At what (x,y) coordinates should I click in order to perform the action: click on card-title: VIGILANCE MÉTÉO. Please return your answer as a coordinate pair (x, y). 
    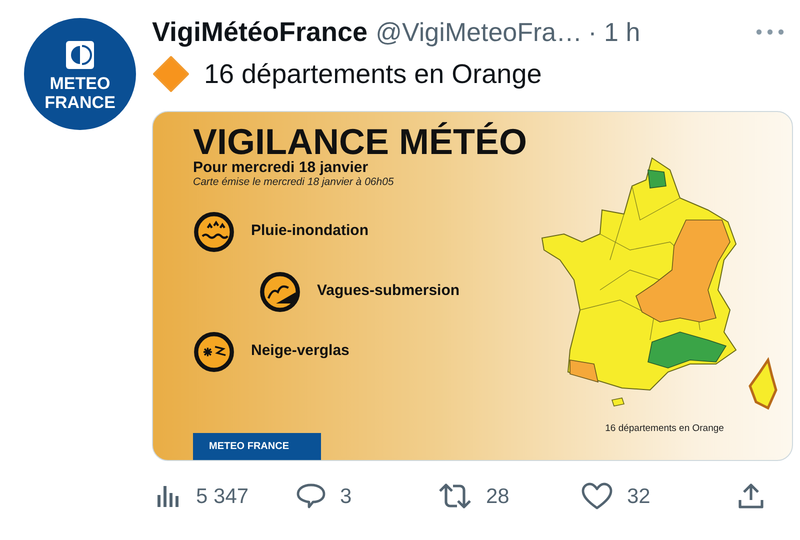
    Looking at the image, I should click on (360, 142).